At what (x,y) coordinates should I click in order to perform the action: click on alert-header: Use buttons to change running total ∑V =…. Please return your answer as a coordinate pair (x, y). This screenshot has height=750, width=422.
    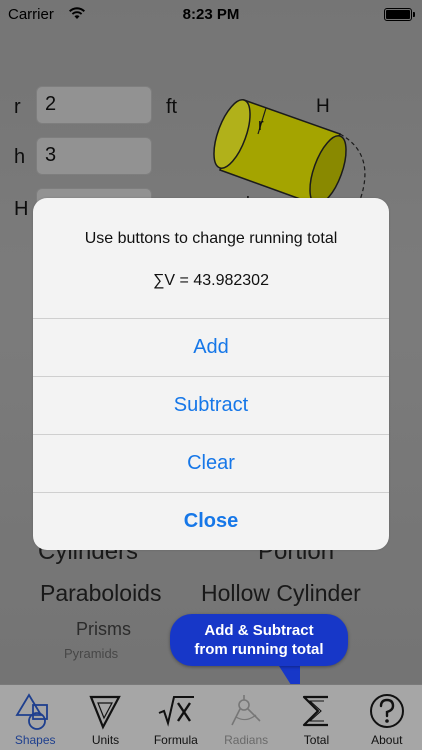
    Looking at the image, I should click on (211, 258).